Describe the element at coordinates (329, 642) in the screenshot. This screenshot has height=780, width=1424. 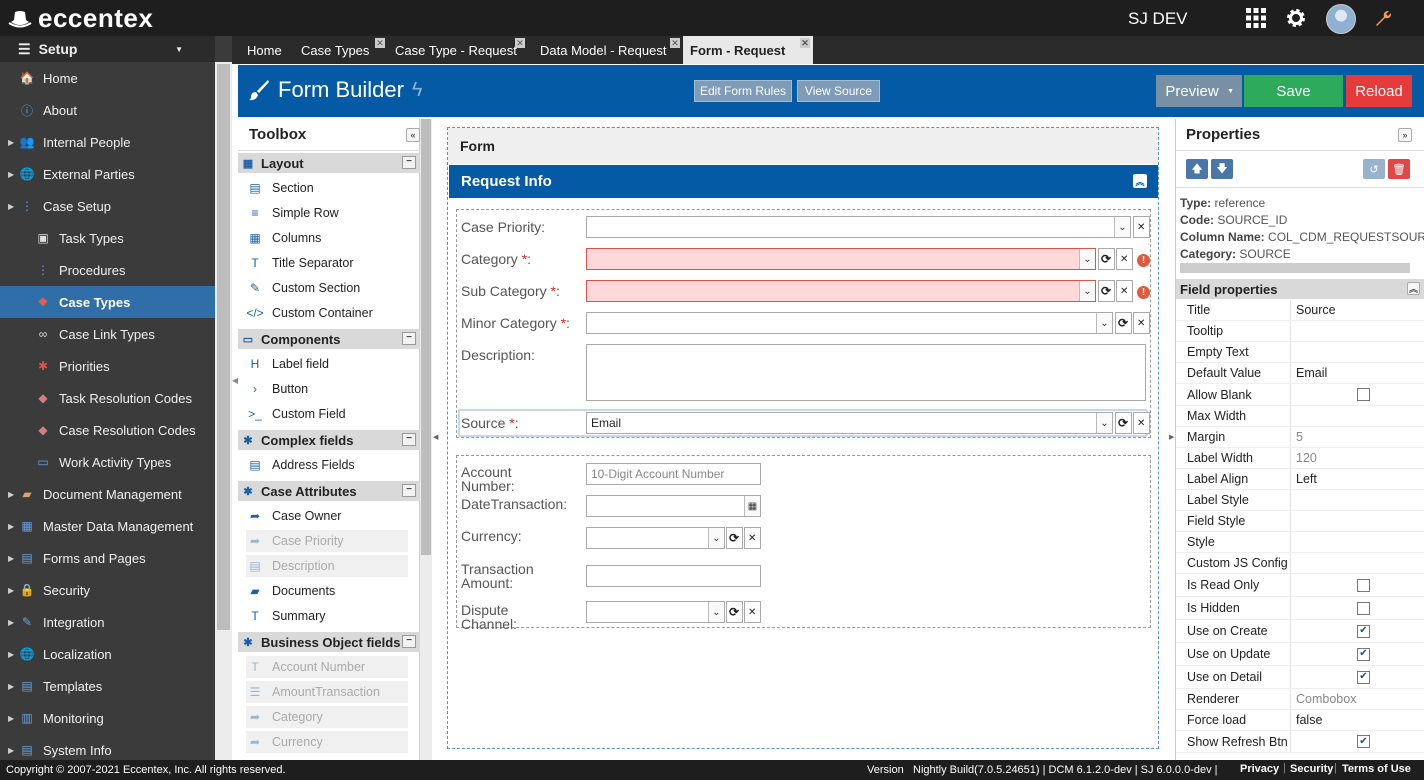
I see `toolbox-group-business-object-fields: ✱ Business Object fields −` at that location.